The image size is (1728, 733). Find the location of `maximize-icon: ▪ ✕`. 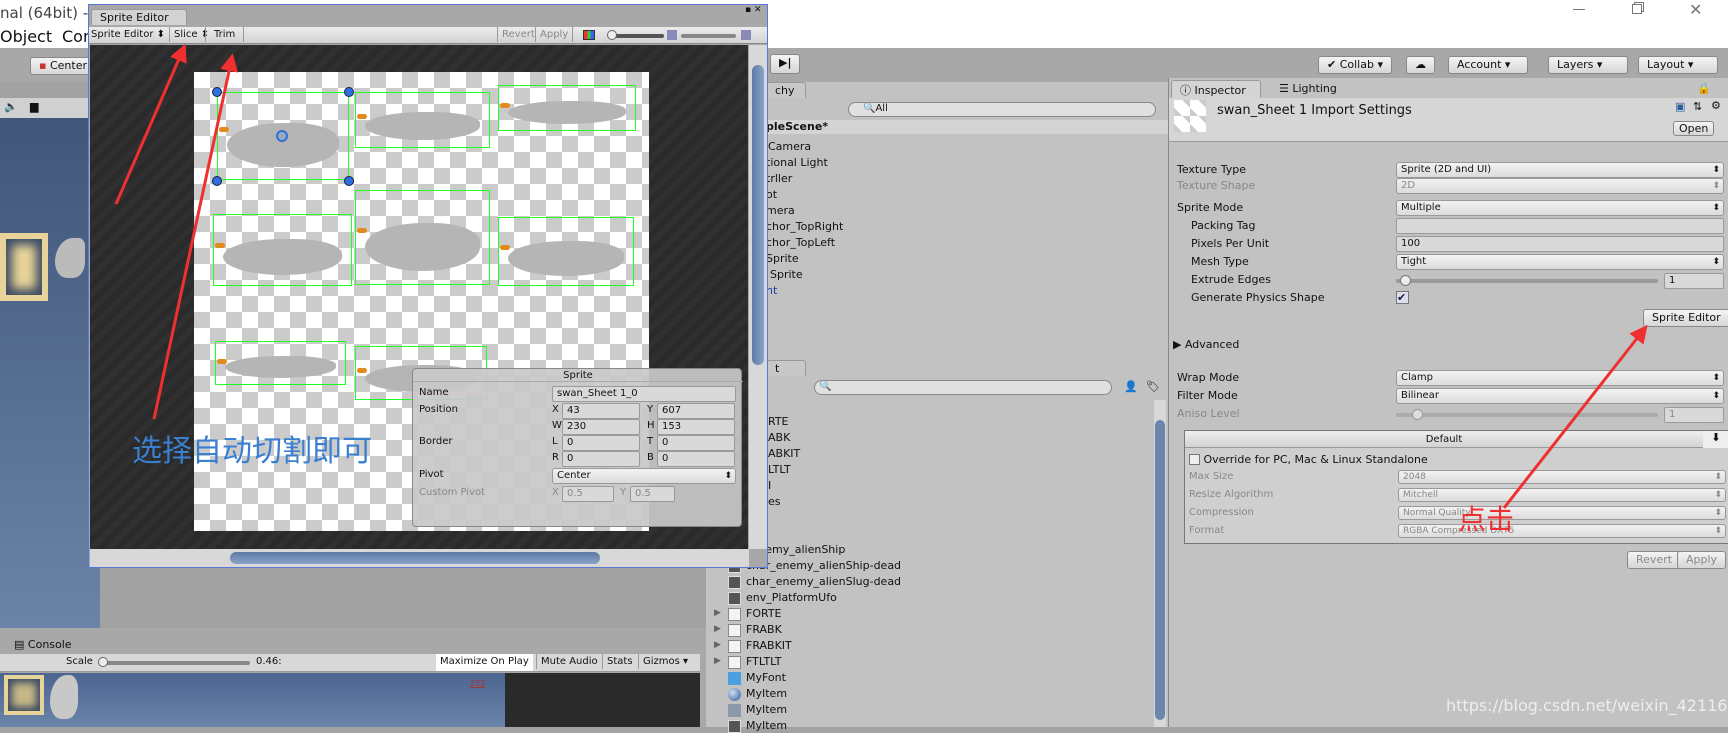

maximize-icon: ▪ ✕ is located at coordinates (753, 10).